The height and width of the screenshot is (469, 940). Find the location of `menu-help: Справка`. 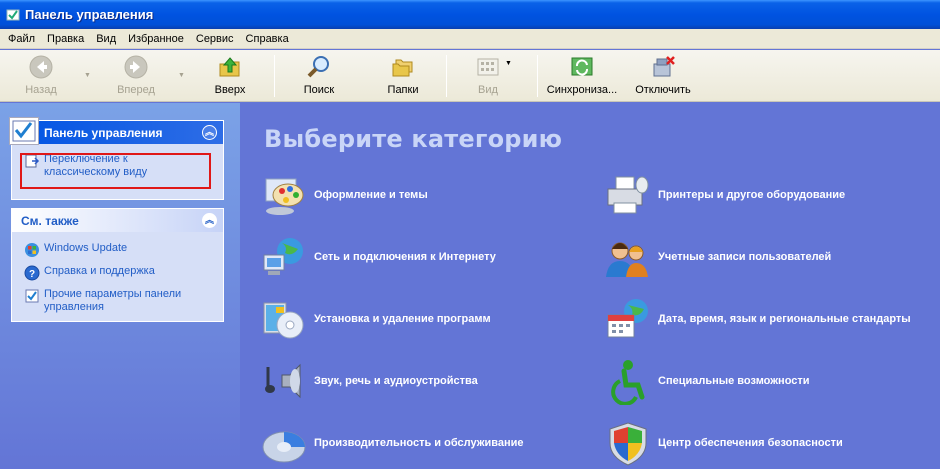

menu-help: Справка is located at coordinates (267, 39).